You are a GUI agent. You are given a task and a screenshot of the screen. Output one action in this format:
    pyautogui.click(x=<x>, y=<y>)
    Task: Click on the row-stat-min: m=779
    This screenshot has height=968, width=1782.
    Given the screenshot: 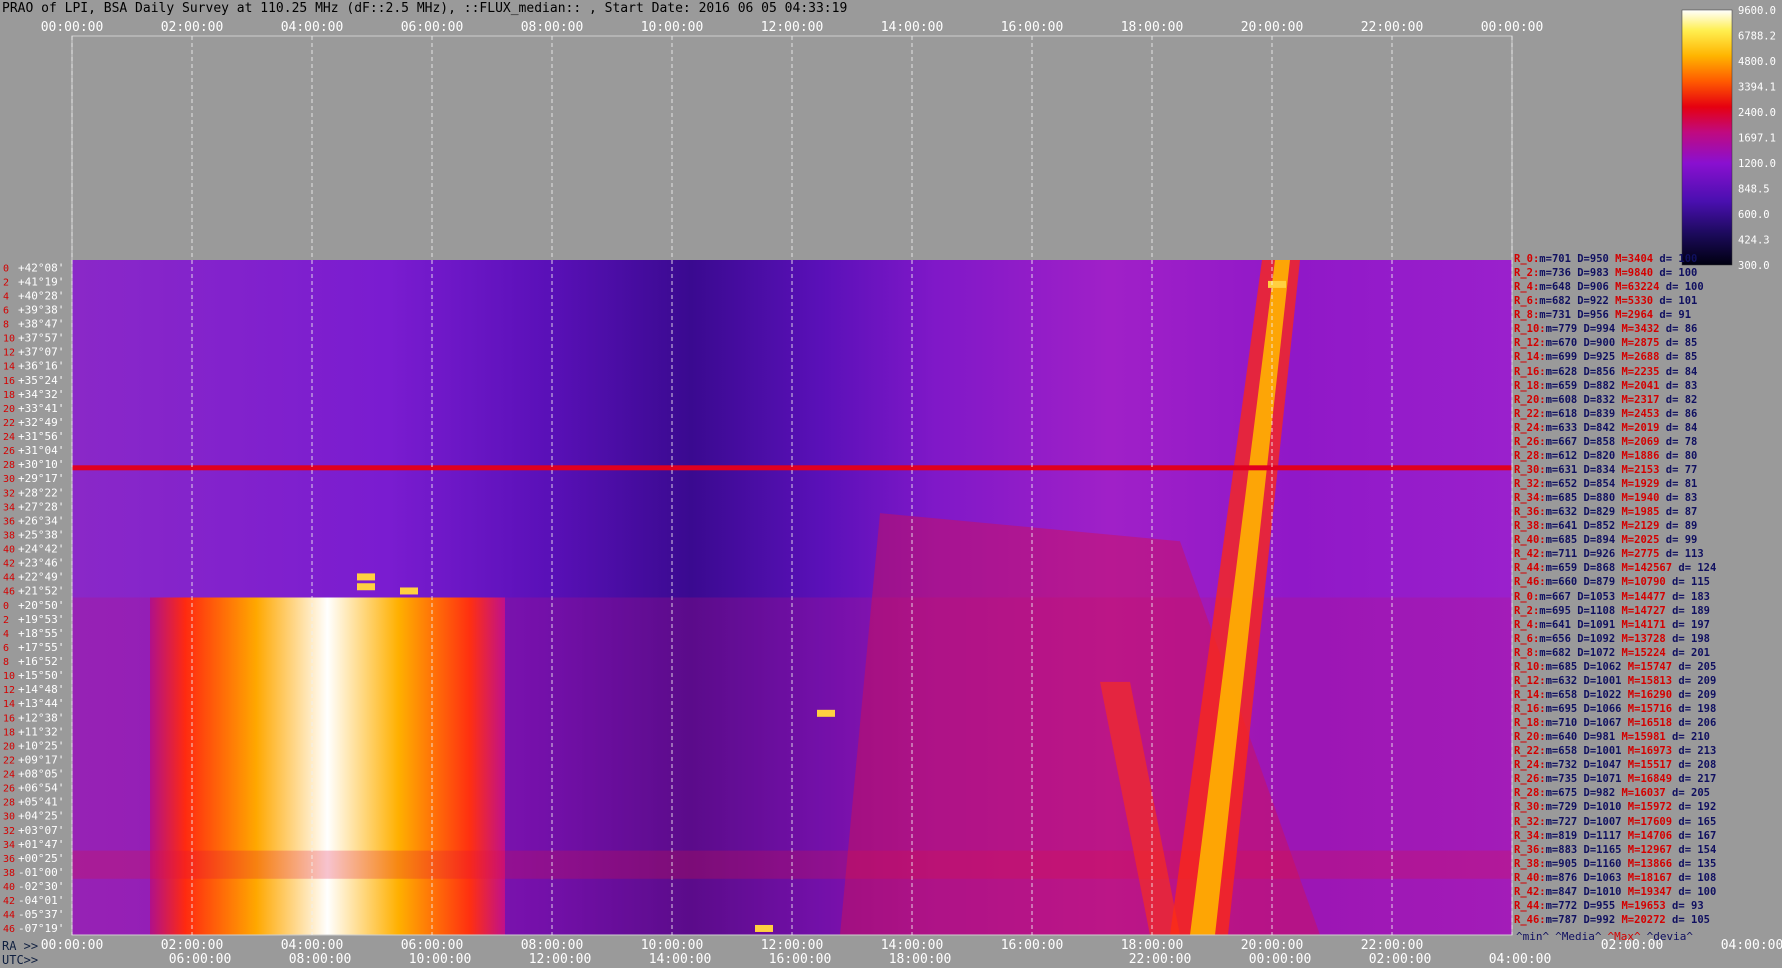 What is the action you would take?
    pyautogui.click(x=1561, y=329)
    